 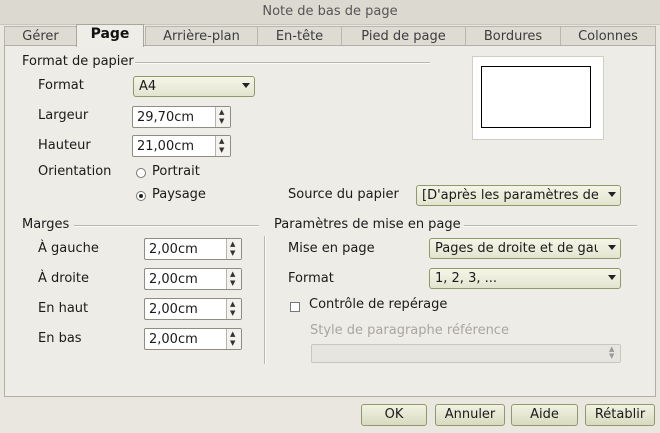 I want to click on margin-top-value: 2,00cm, so click(x=173, y=309).